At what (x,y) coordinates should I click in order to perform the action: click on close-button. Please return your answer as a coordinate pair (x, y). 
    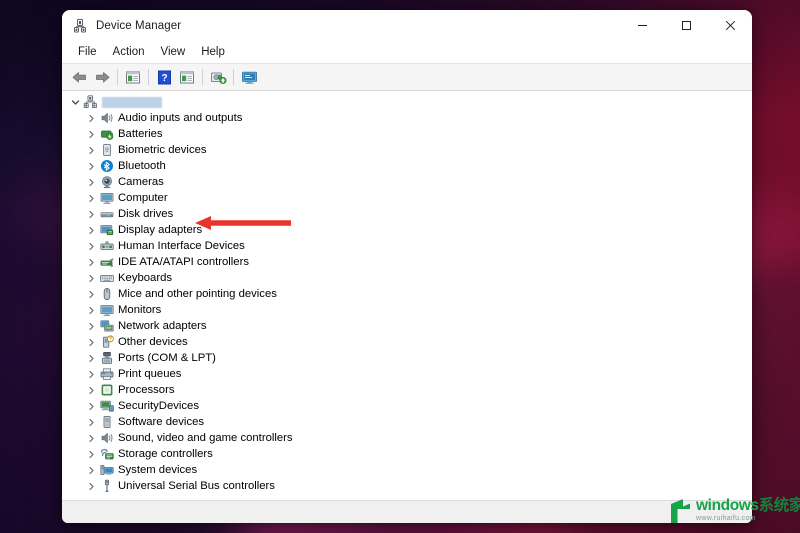
    Looking at the image, I should click on (730, 25).